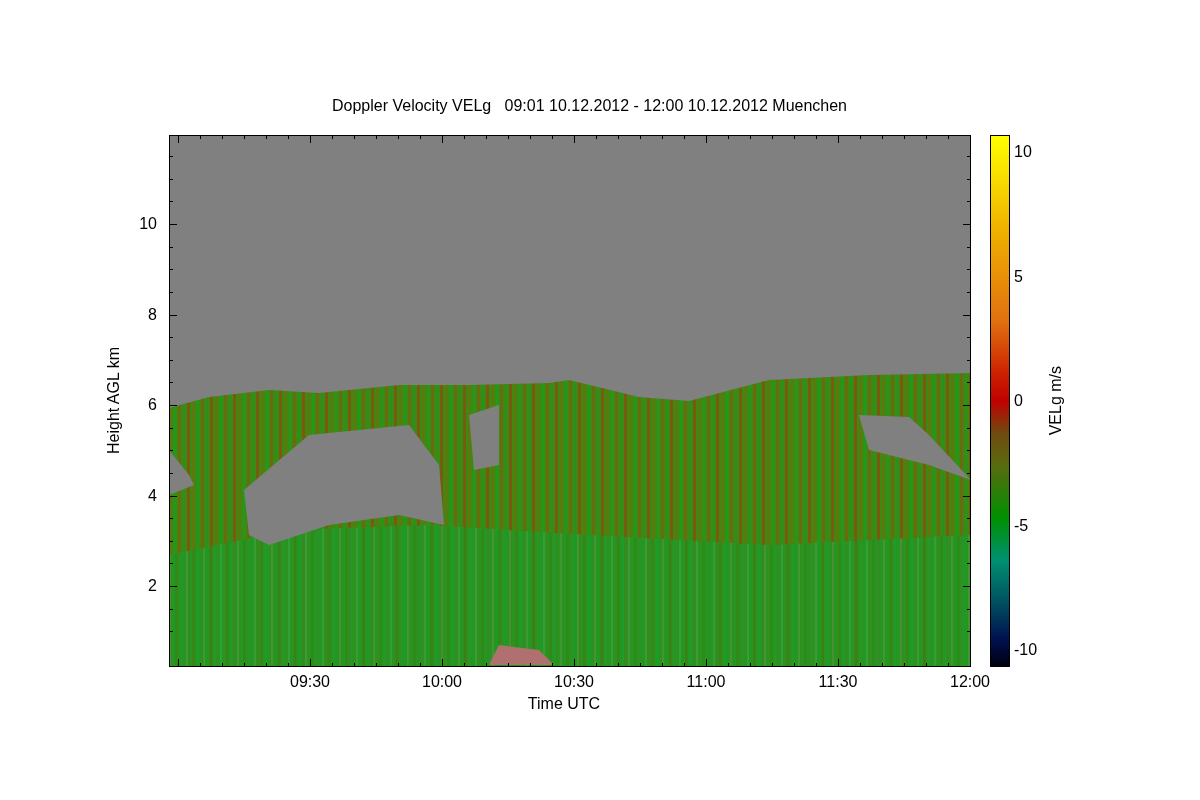 The image size is (1200, 800). What do you see at coordinates (1018, 276) in the screenshot?
I see `colorbar-tick-label: 5` at bounding box center [1018, 276].